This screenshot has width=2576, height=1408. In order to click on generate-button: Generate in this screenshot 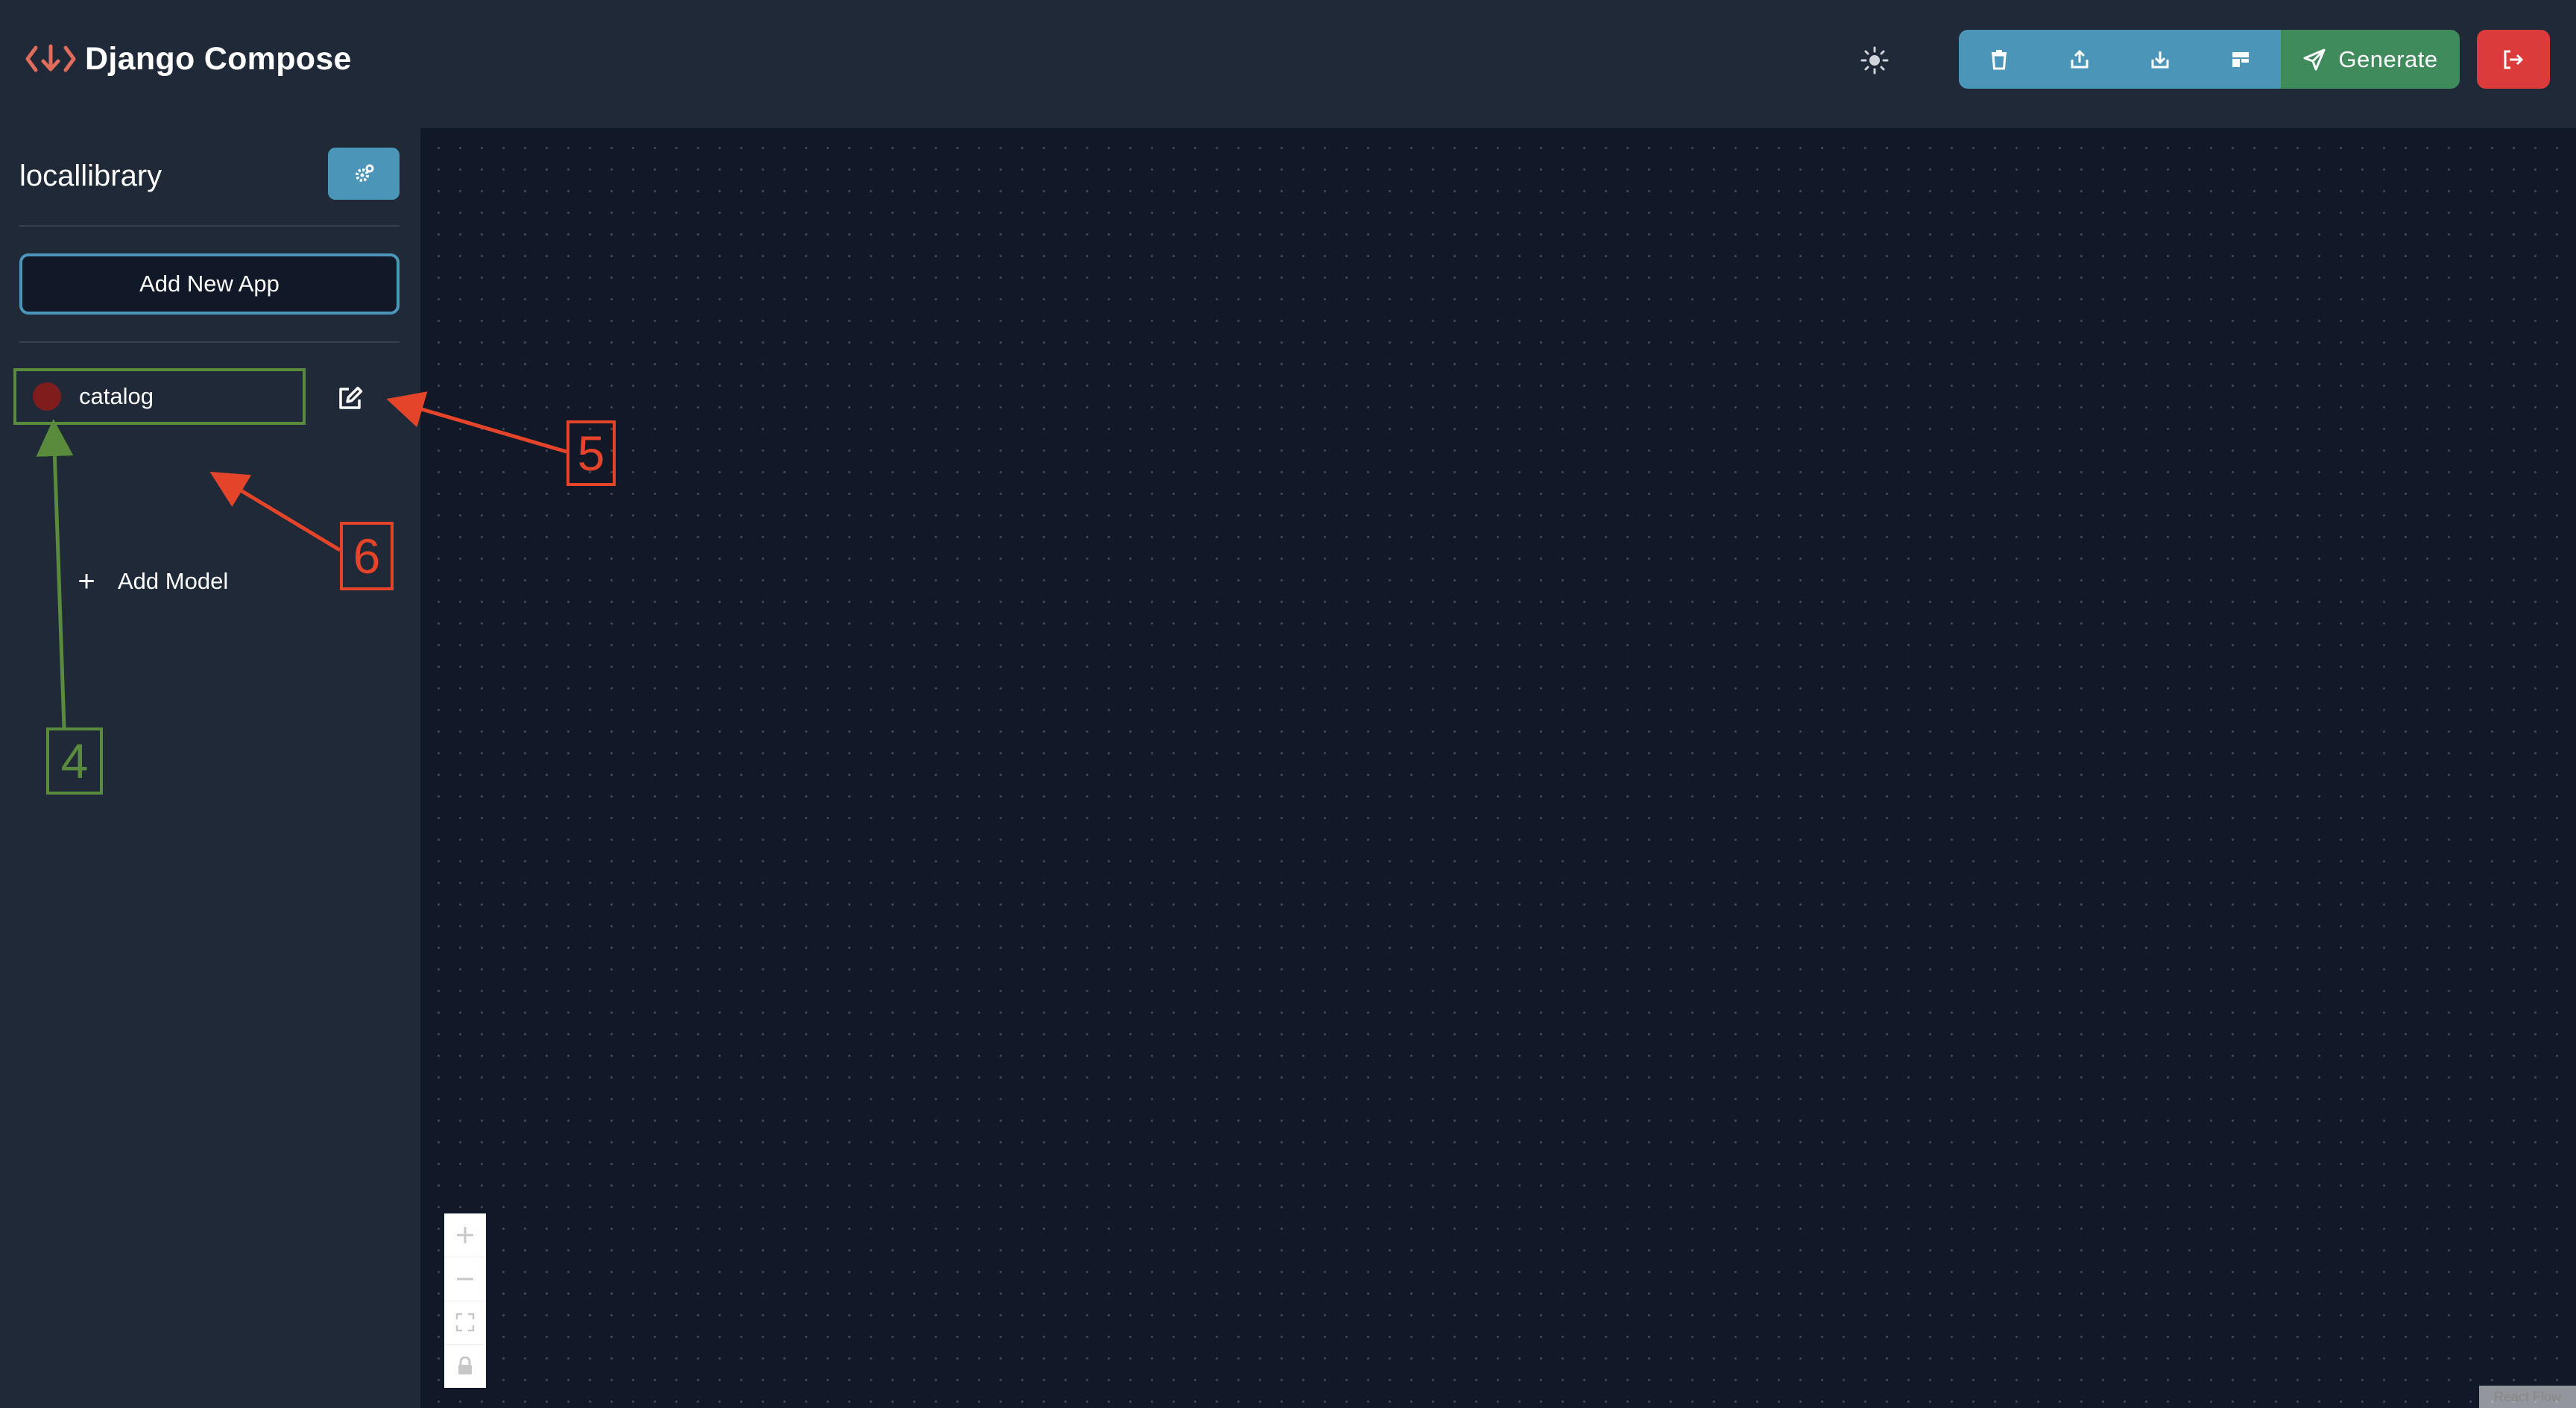, I will do `click(2370, 59)`.